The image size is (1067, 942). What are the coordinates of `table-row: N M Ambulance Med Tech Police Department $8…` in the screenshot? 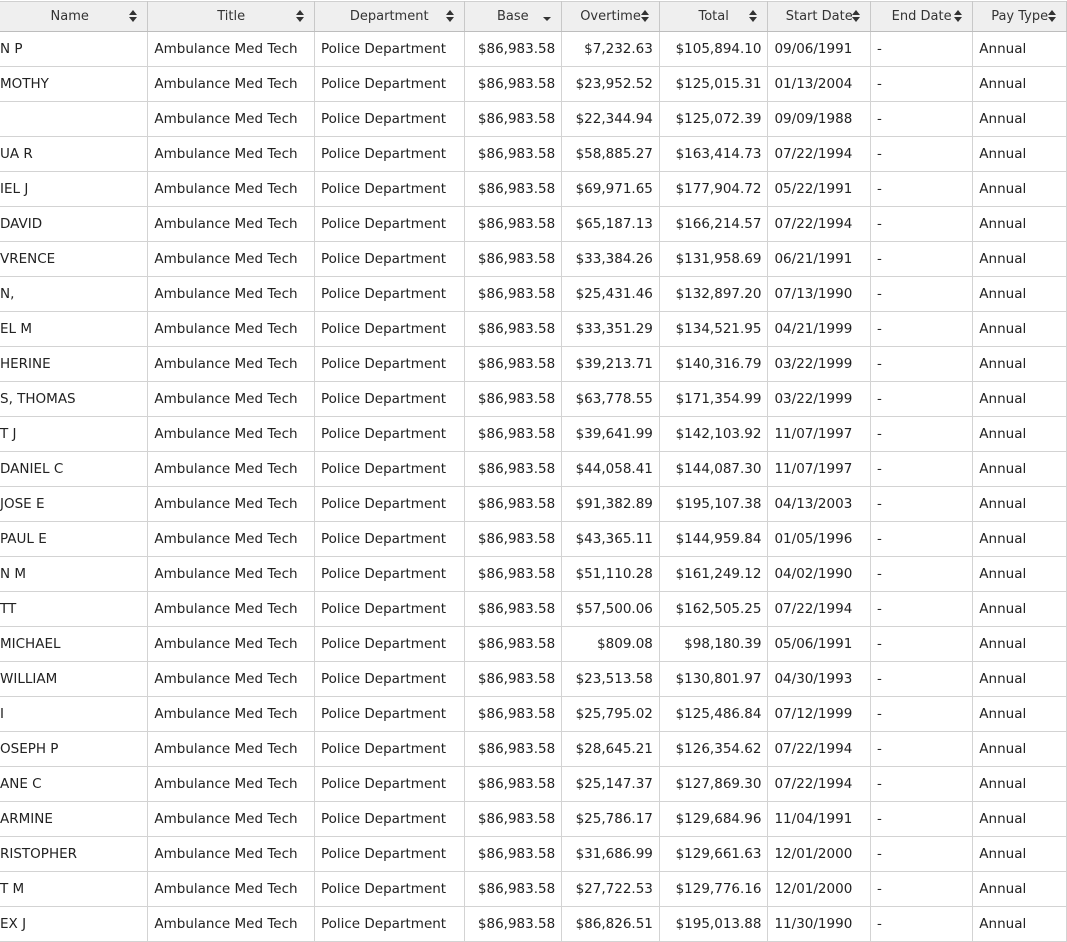 It's located at (533, 574).